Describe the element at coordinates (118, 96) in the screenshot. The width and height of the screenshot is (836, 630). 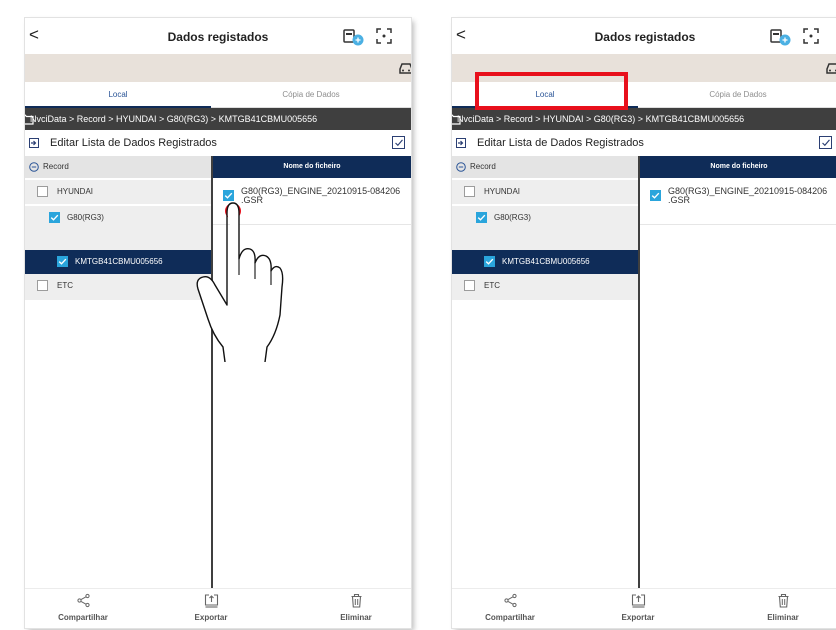
I see `tab-local: Local` at that location.